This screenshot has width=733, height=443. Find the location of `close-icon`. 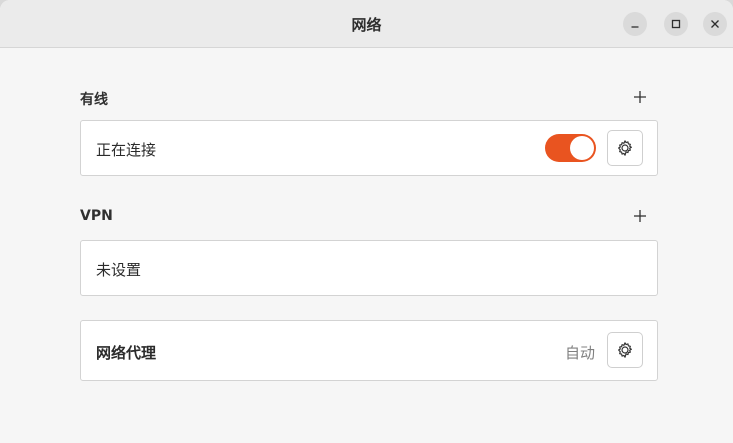

close-icon is located at coordinates (715, 24).